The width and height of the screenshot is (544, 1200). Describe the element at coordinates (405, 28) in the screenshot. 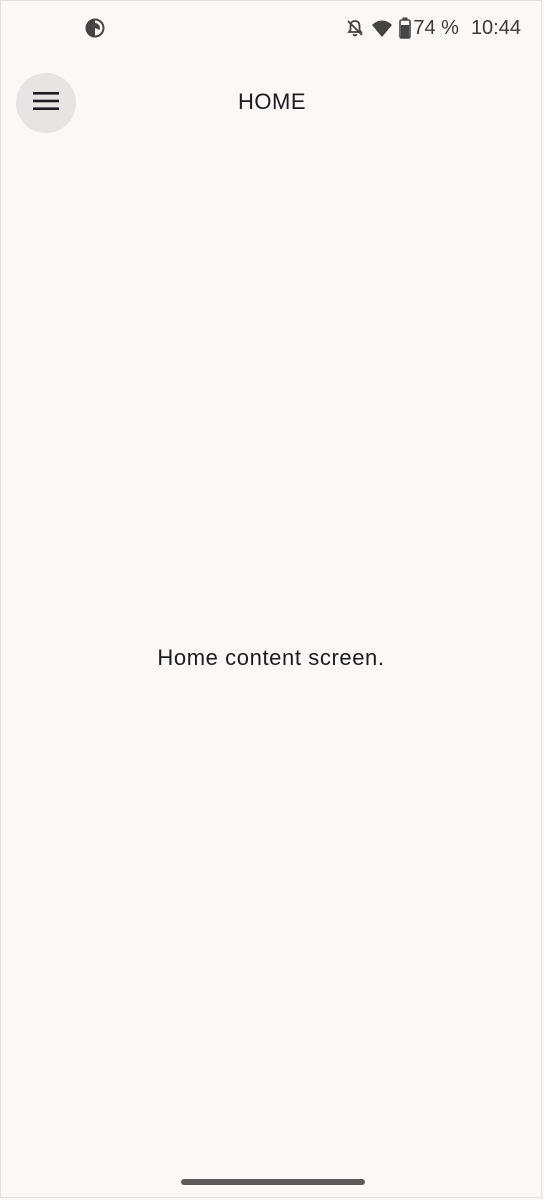

I see `battery-icon` at that location.